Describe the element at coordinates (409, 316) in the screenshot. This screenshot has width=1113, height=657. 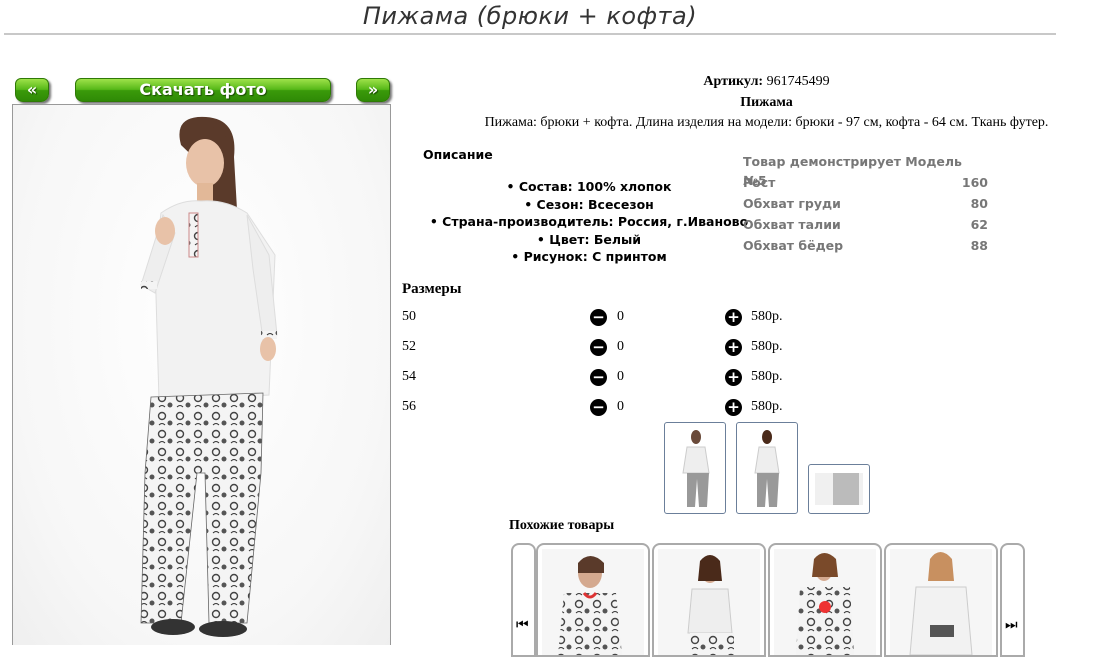
I see `size-value: 50` at that location.